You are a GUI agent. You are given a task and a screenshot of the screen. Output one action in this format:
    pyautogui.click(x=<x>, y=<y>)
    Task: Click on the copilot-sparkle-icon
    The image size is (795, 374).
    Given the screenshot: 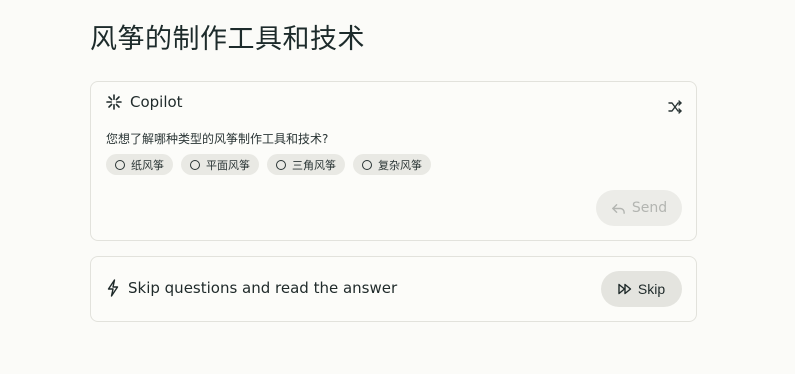 What is the action you would take?
    pyautogui.click(x=114, y=102)
    